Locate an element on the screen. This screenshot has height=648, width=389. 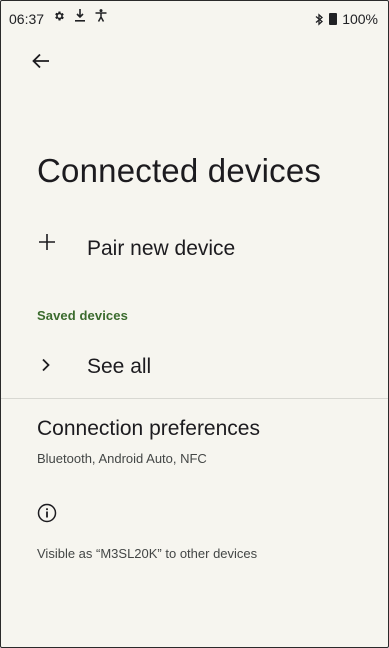
pair-new-device-item: Pair new device is located at coordinates (194, 249).